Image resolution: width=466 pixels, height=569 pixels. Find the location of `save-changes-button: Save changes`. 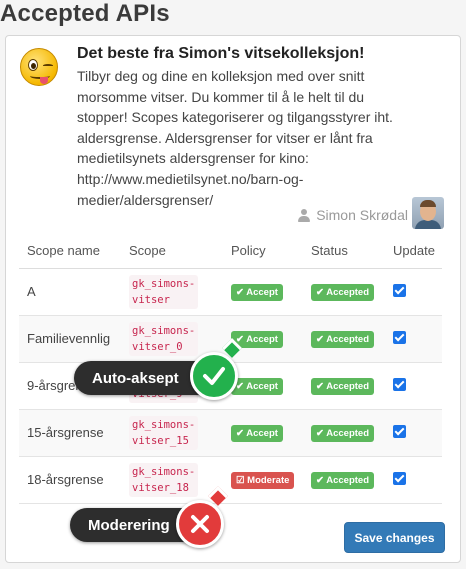

save-changes-button: Save changes is located at coordinates (394, 537).